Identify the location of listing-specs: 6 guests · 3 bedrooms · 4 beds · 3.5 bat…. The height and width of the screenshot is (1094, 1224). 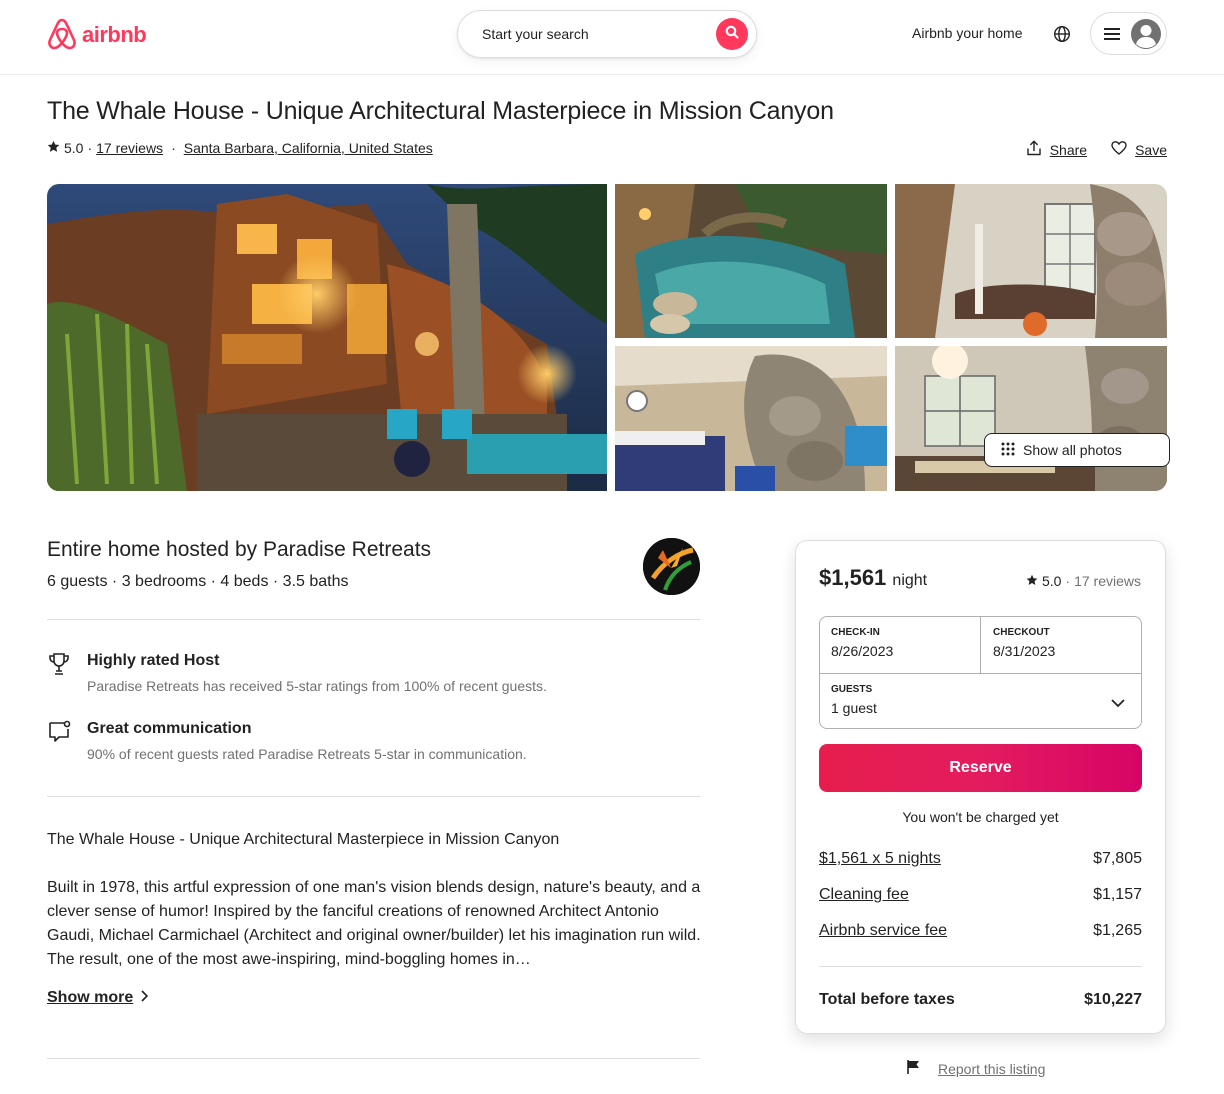
(198, 581).